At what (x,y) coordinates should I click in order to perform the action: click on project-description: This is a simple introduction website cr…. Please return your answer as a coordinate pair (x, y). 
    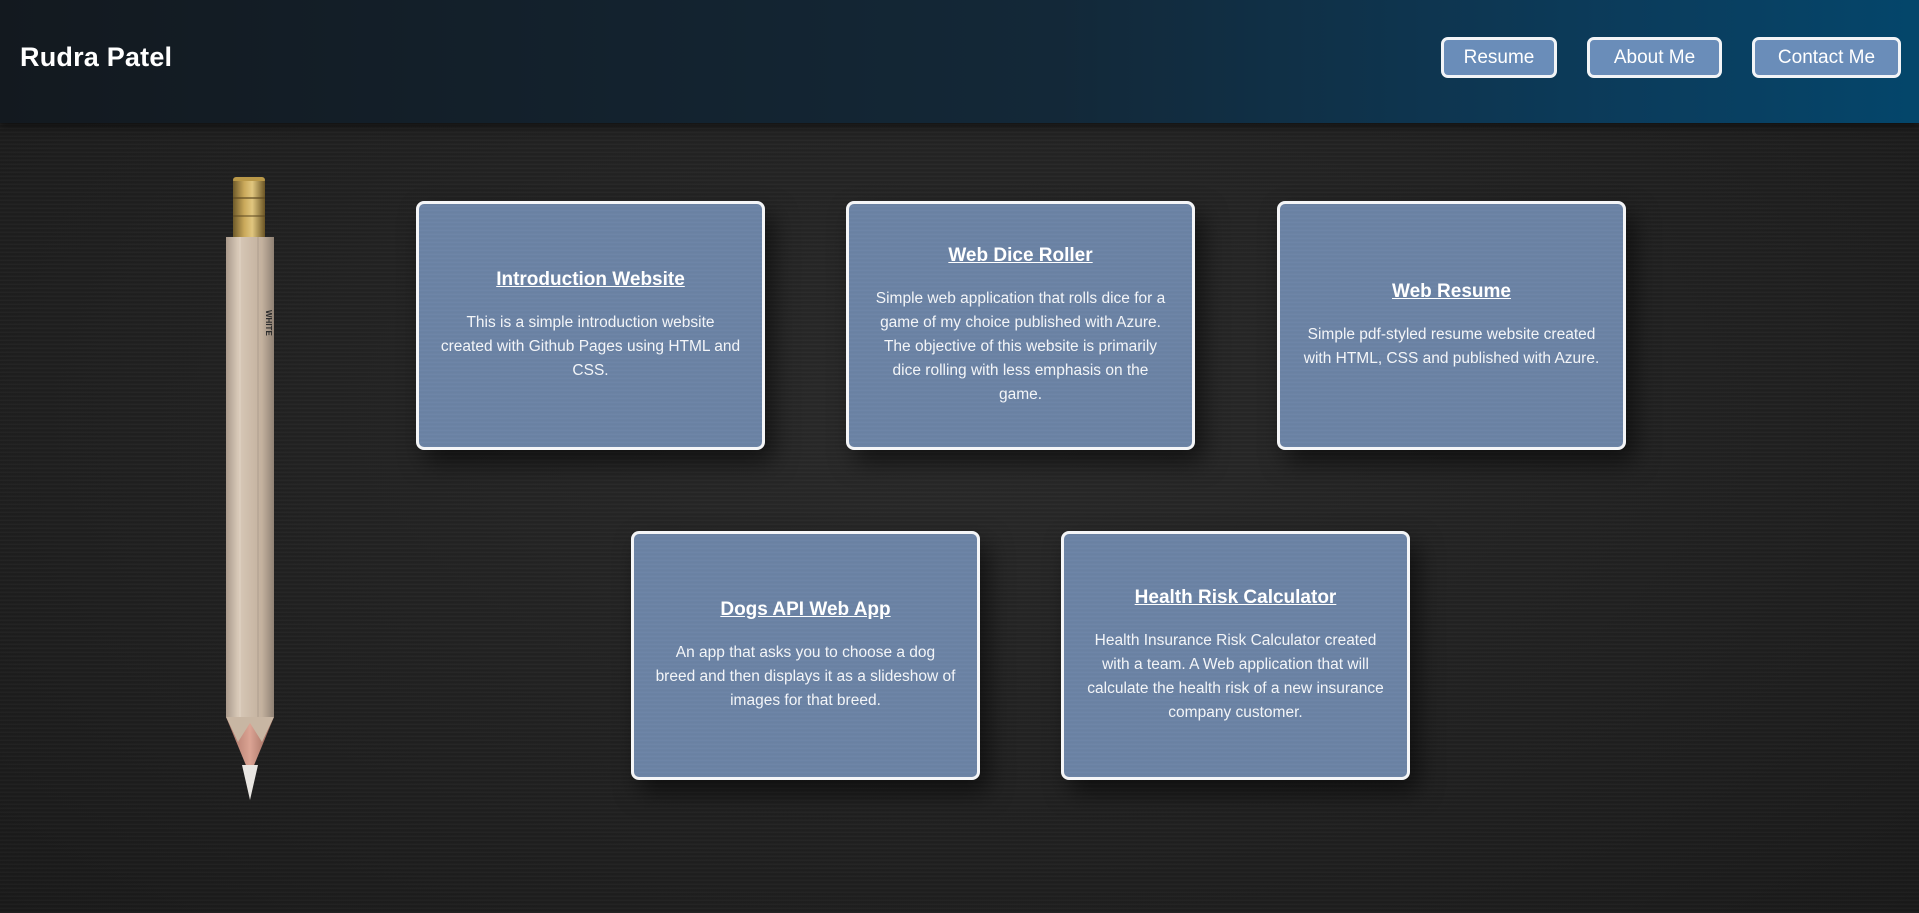
    Looking at the image, I should click on (590, 346).